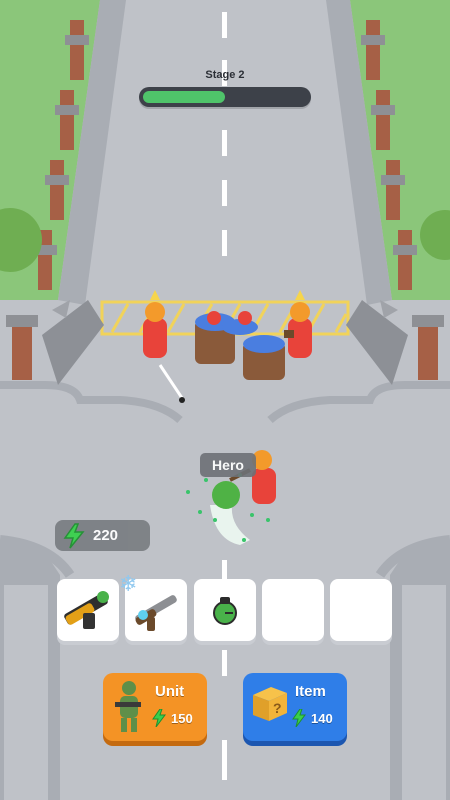  Describe the element at coordinates (106, 535) in the screenshot. I see `energy-value: 220` at that location.